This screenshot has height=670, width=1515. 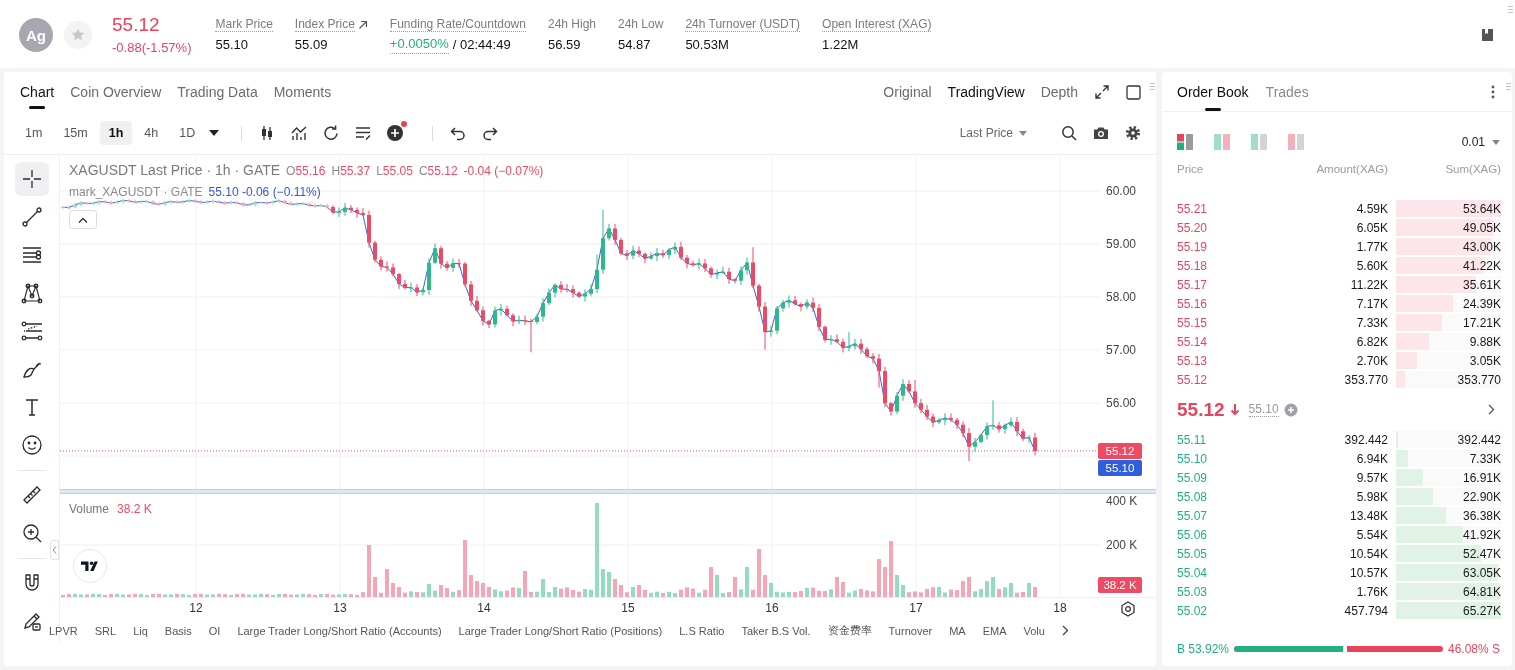 What do you see at coordinates (105, 630) in the screenshot?
I see `indicator-tab: SRL` at bounding box center [105, 630].